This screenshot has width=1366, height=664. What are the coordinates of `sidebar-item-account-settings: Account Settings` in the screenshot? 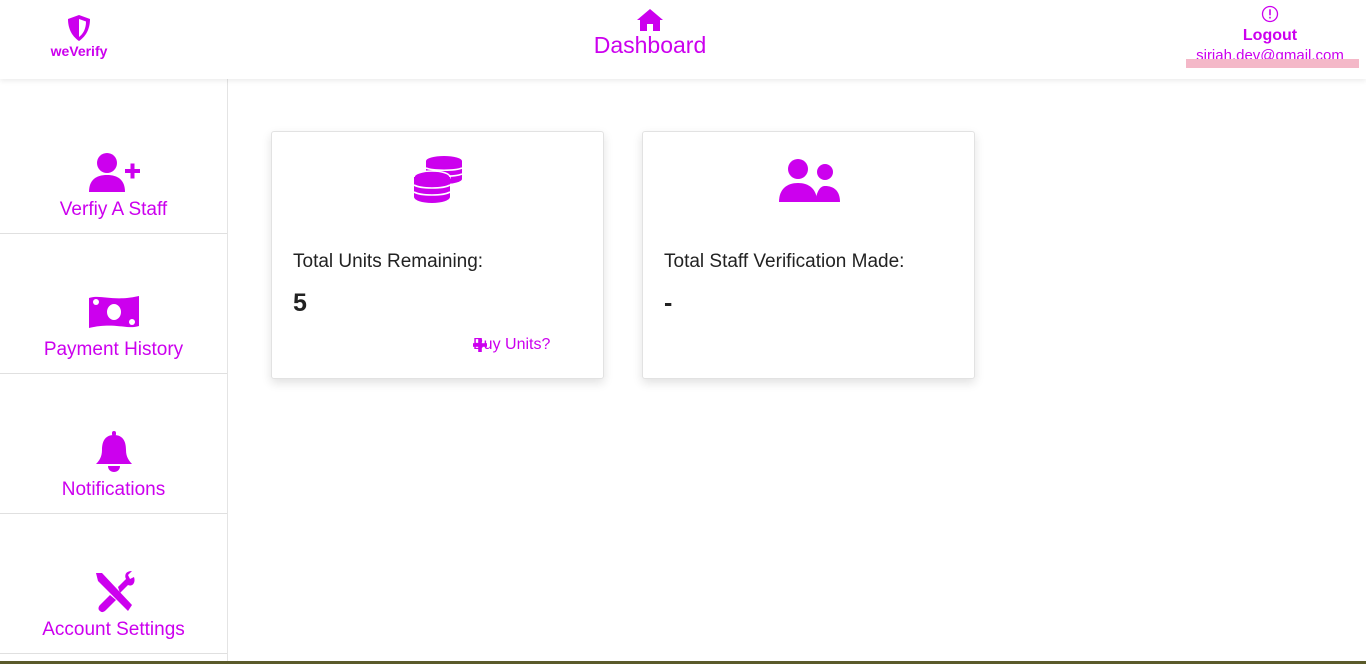 It's located at (113, 584).